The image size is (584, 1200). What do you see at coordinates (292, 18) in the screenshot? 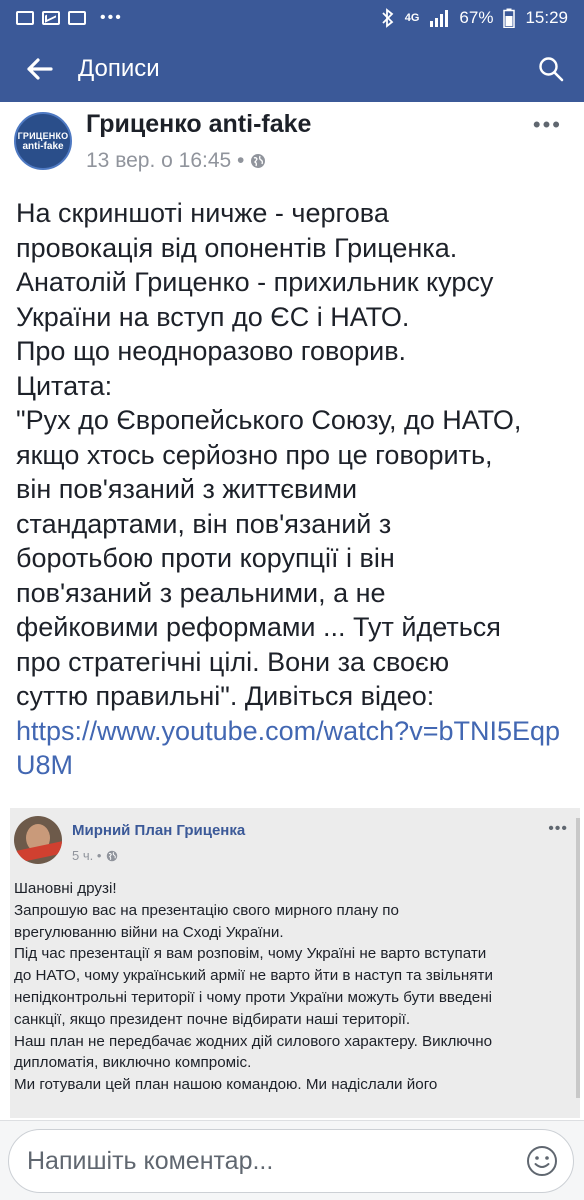
I see `status-bar: ••• 4G 67% 15:29` at bounding box center [292, 18].